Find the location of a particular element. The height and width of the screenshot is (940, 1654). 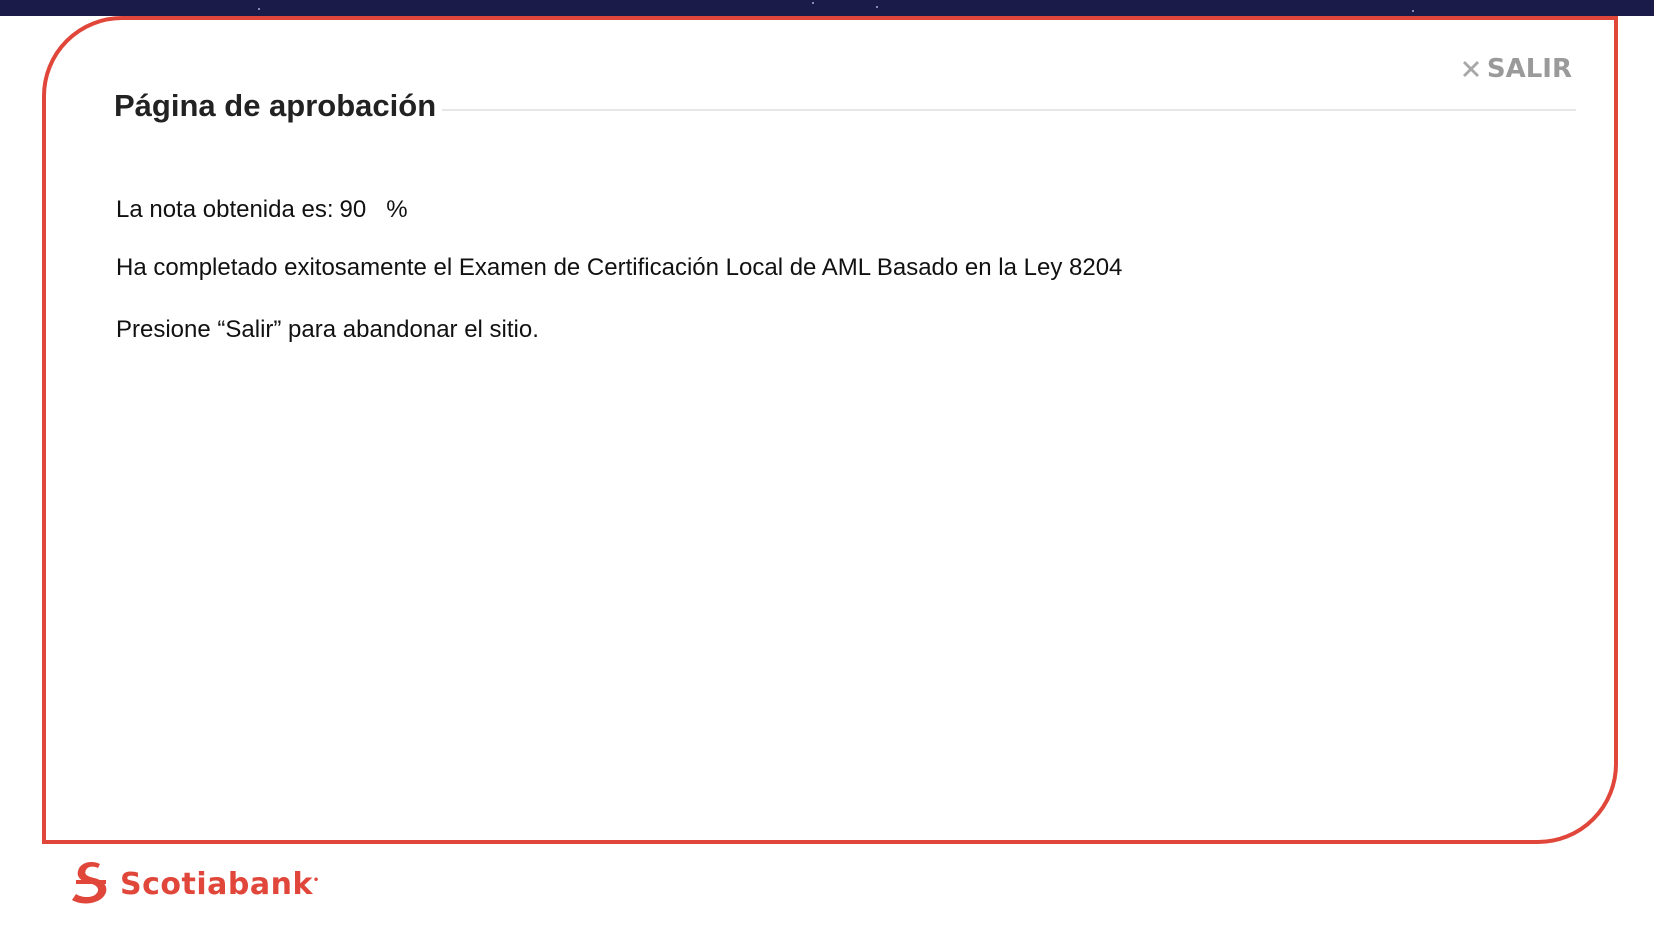

brand-name: Scotiabank• is located at coordinates (220, 884).